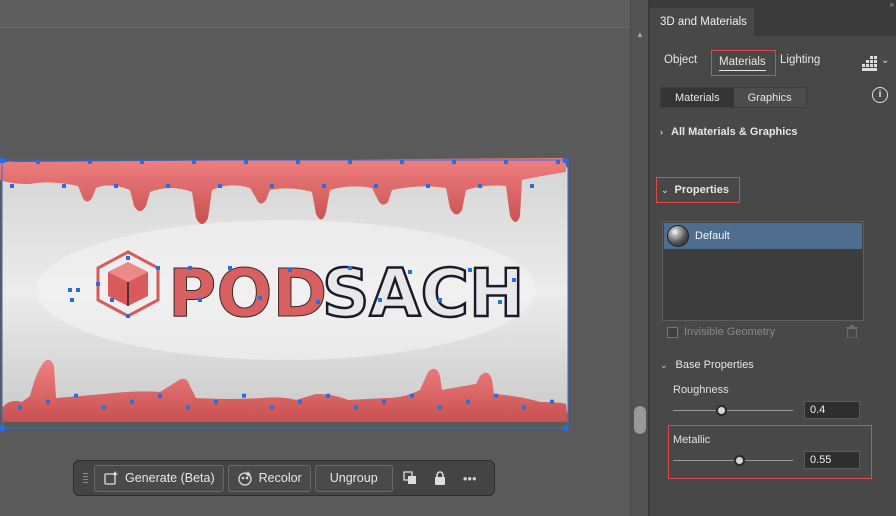  I want to click on more-options-button: •••, so click(470, 478).